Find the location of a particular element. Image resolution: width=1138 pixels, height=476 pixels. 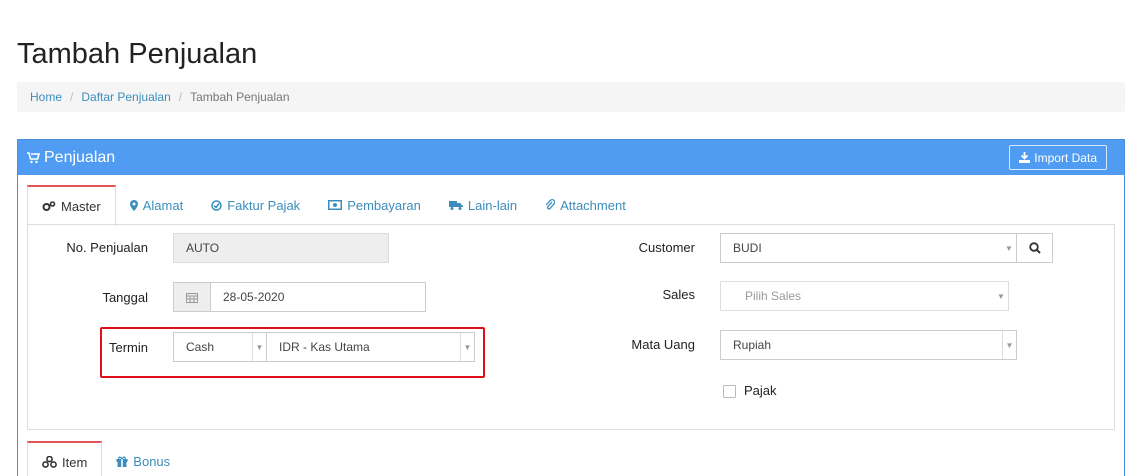

customer-select-value: BUDI is located at coordinates (747, 248).